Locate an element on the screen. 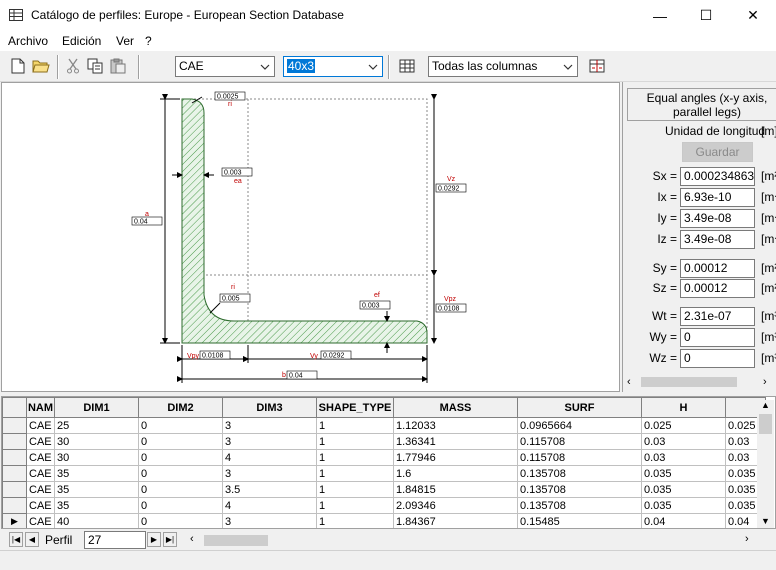  menu-ver: Ver is located at coordinates (125, 41).